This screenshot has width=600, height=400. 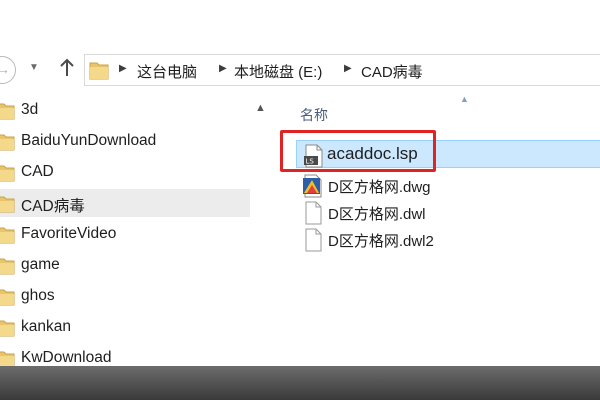 What do you see at coordinates (358, 151) in the screenshot?
I see `red-highlight-annotation` at bounding box center [358, 151].